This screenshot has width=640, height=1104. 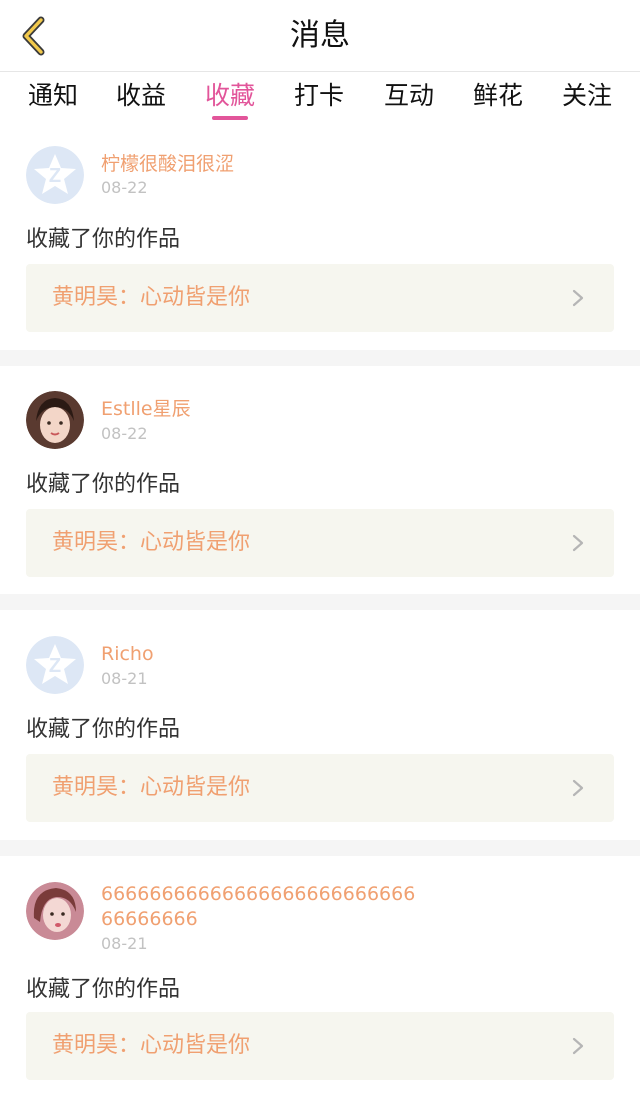 I want to click on username: 柠檬很酸泪很涩, so click(x=261, y=164).